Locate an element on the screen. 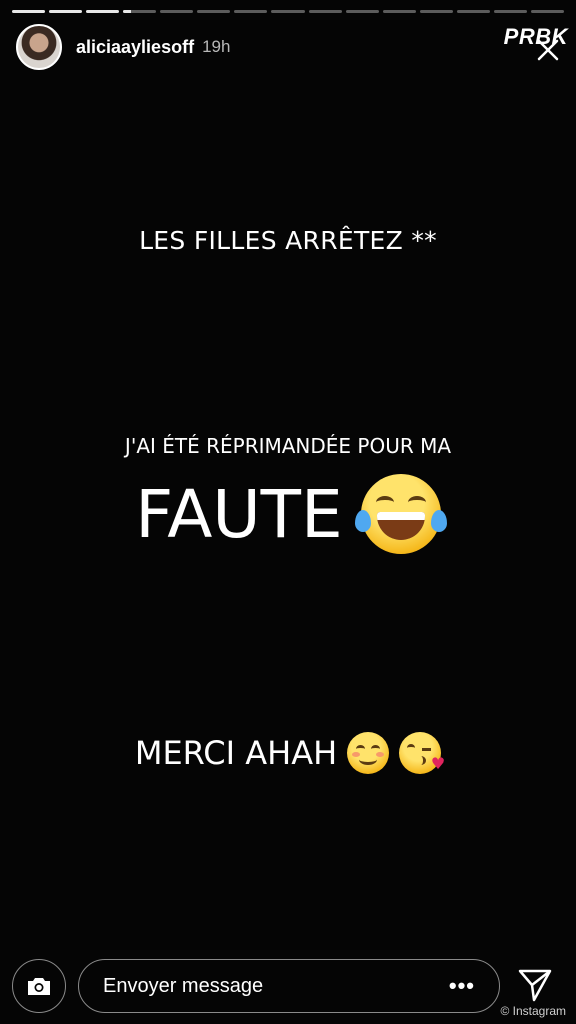 The image size is (576, 1024). story-text-line-3: FAUTE is located at coordinates (288, 514).